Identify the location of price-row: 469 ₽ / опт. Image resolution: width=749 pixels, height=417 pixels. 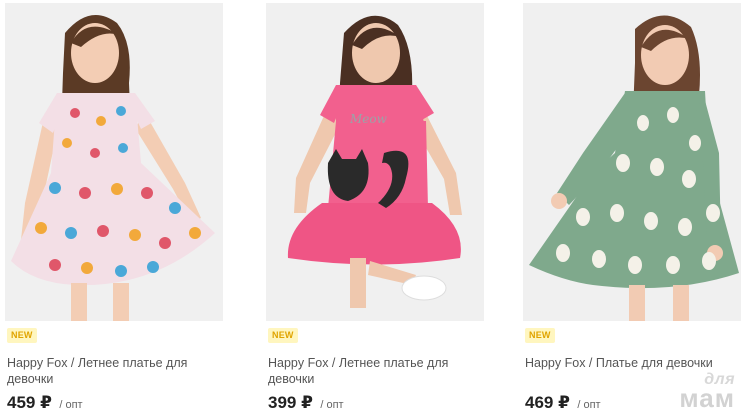
(563, 403).